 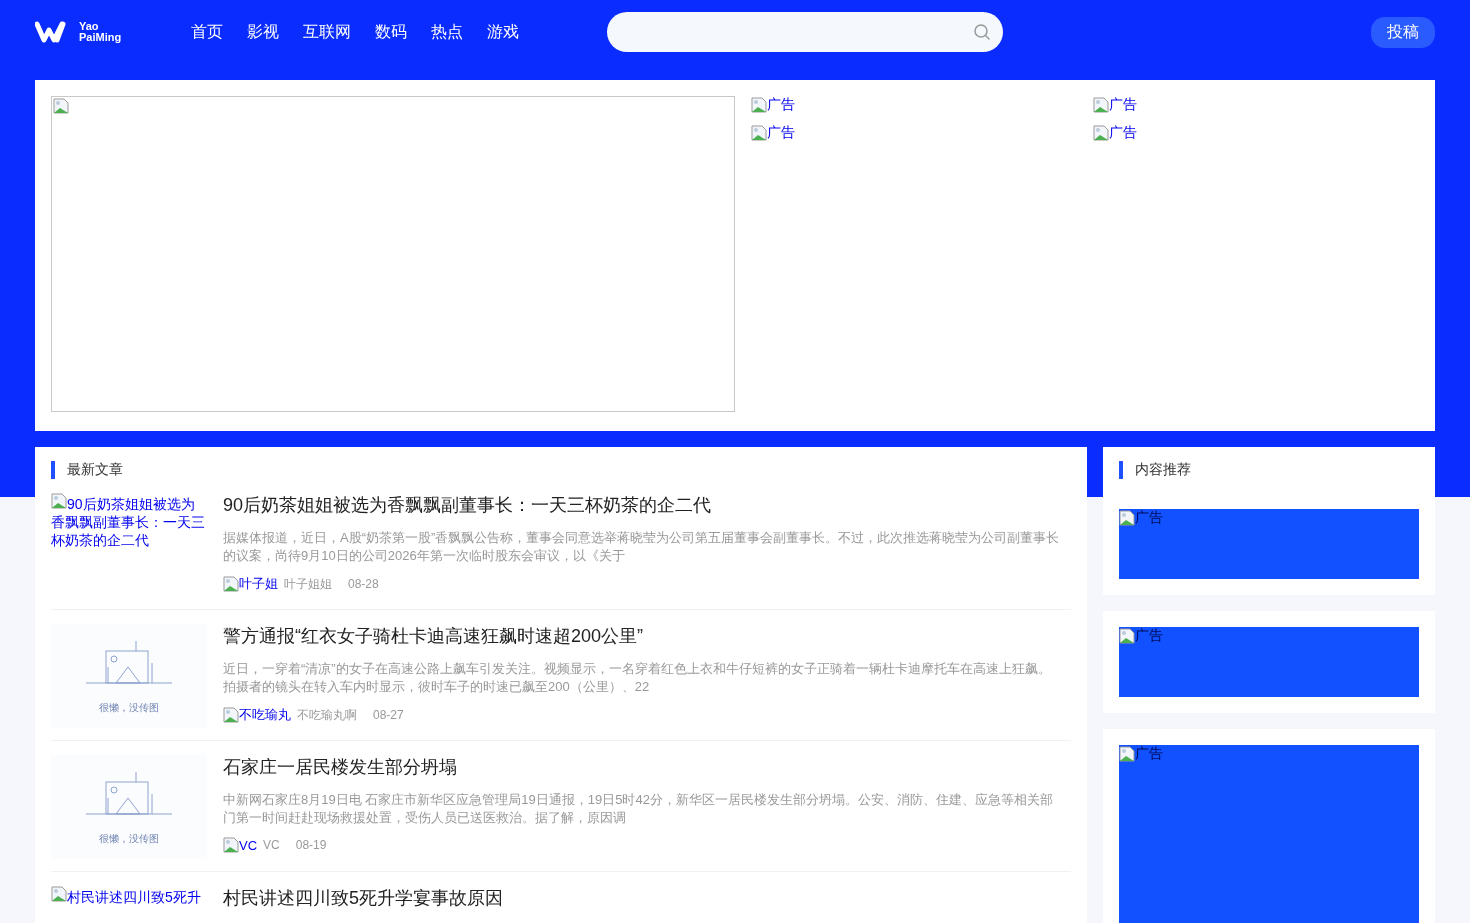 What do you see at coordinates (503, 32) in the screenshot?
I see `nav-link: 游戏` at bounding box center [503, 32].